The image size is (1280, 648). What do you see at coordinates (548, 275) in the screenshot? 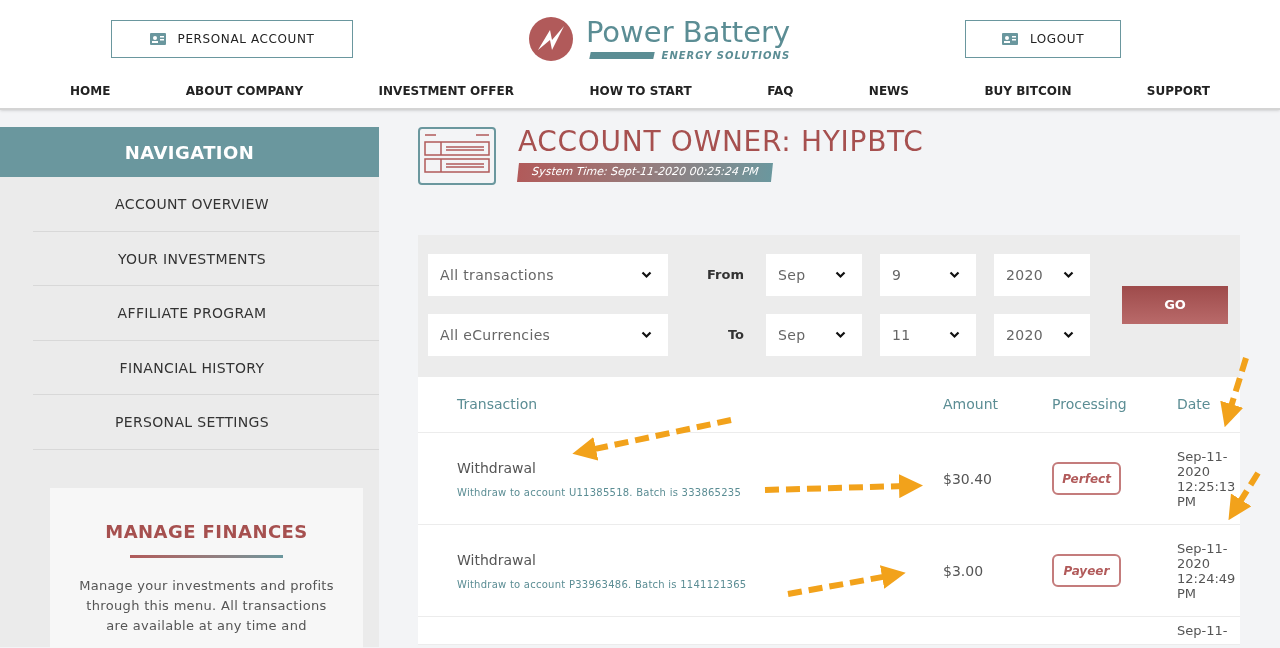
I see `dropdown: All transactions` at bounding box center [548, 275].